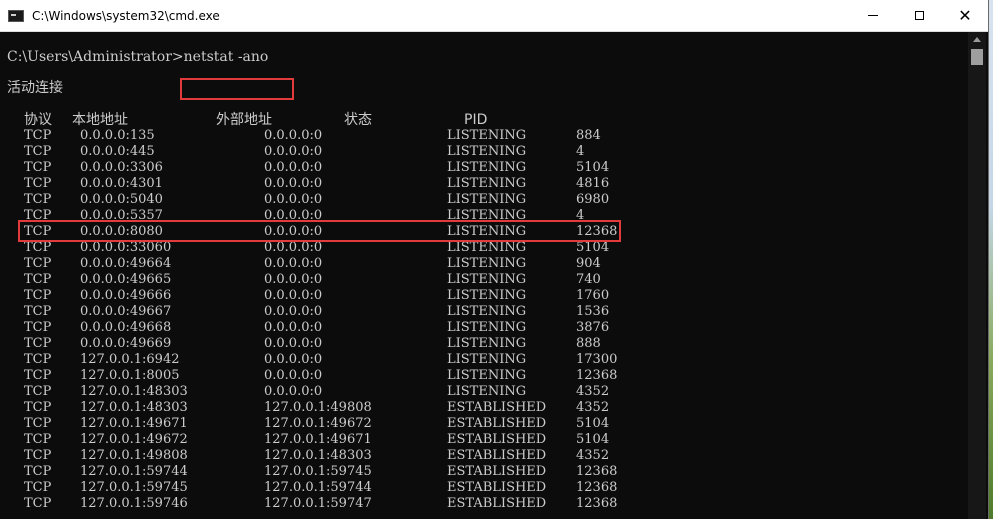 The width and height of the screenshot is (993, 519). I want to click on cell-foreign: 127.0.0.1:49671, so click(318, 439).